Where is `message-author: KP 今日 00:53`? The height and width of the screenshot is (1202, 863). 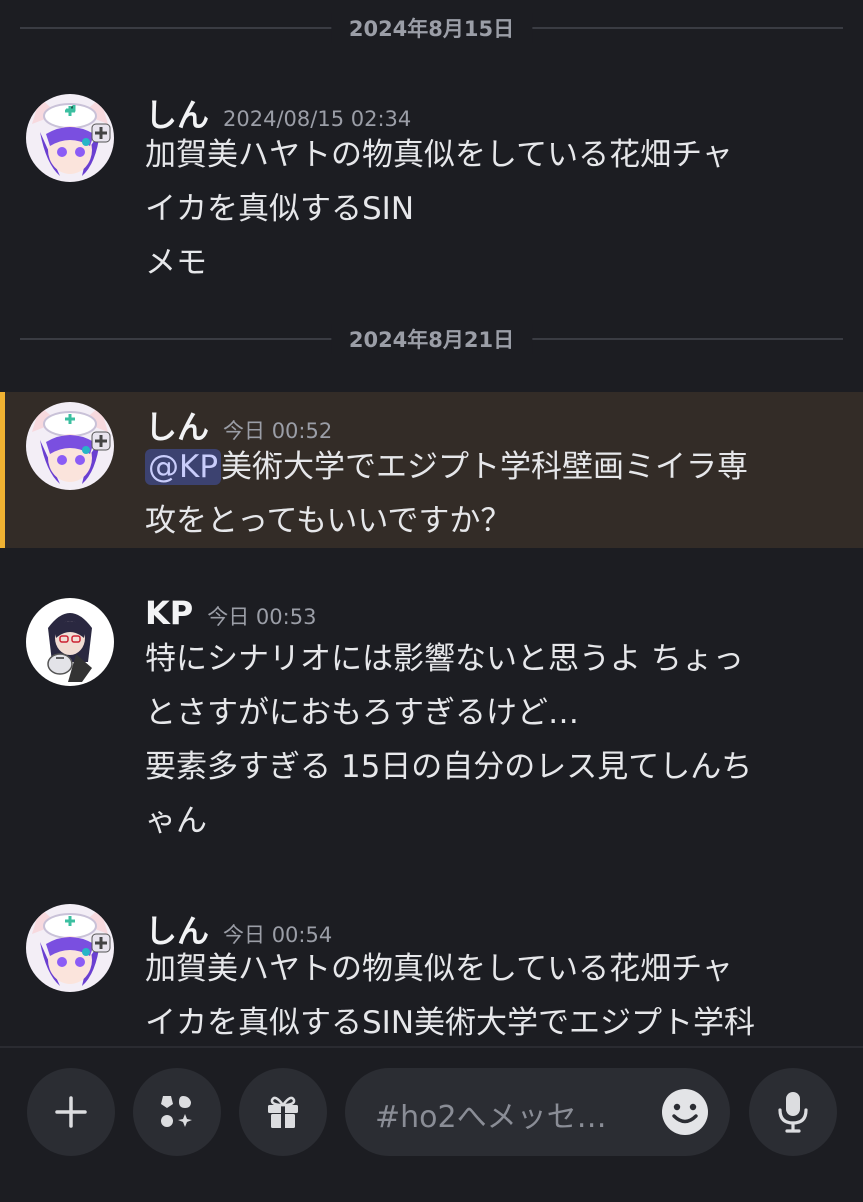 message-author: KP 今日 00:53 is located at coordinates (230, 613).